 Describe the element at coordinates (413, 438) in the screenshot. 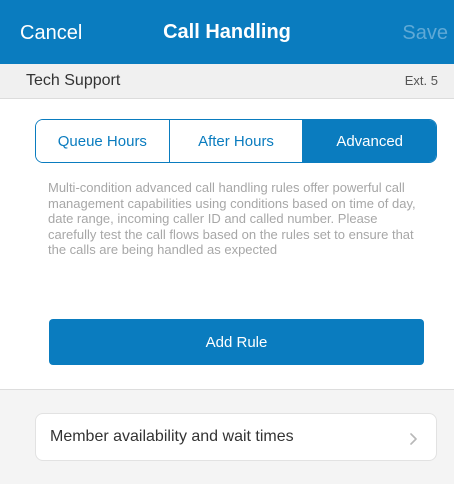

I see `chevron-right-icon` at that location.